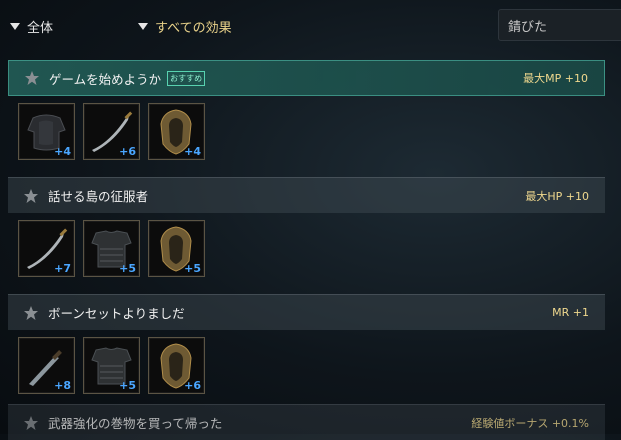 This screenshot has width=621, height=440. I want to click on category-dropdown-label: 全体, so click(40, 28).